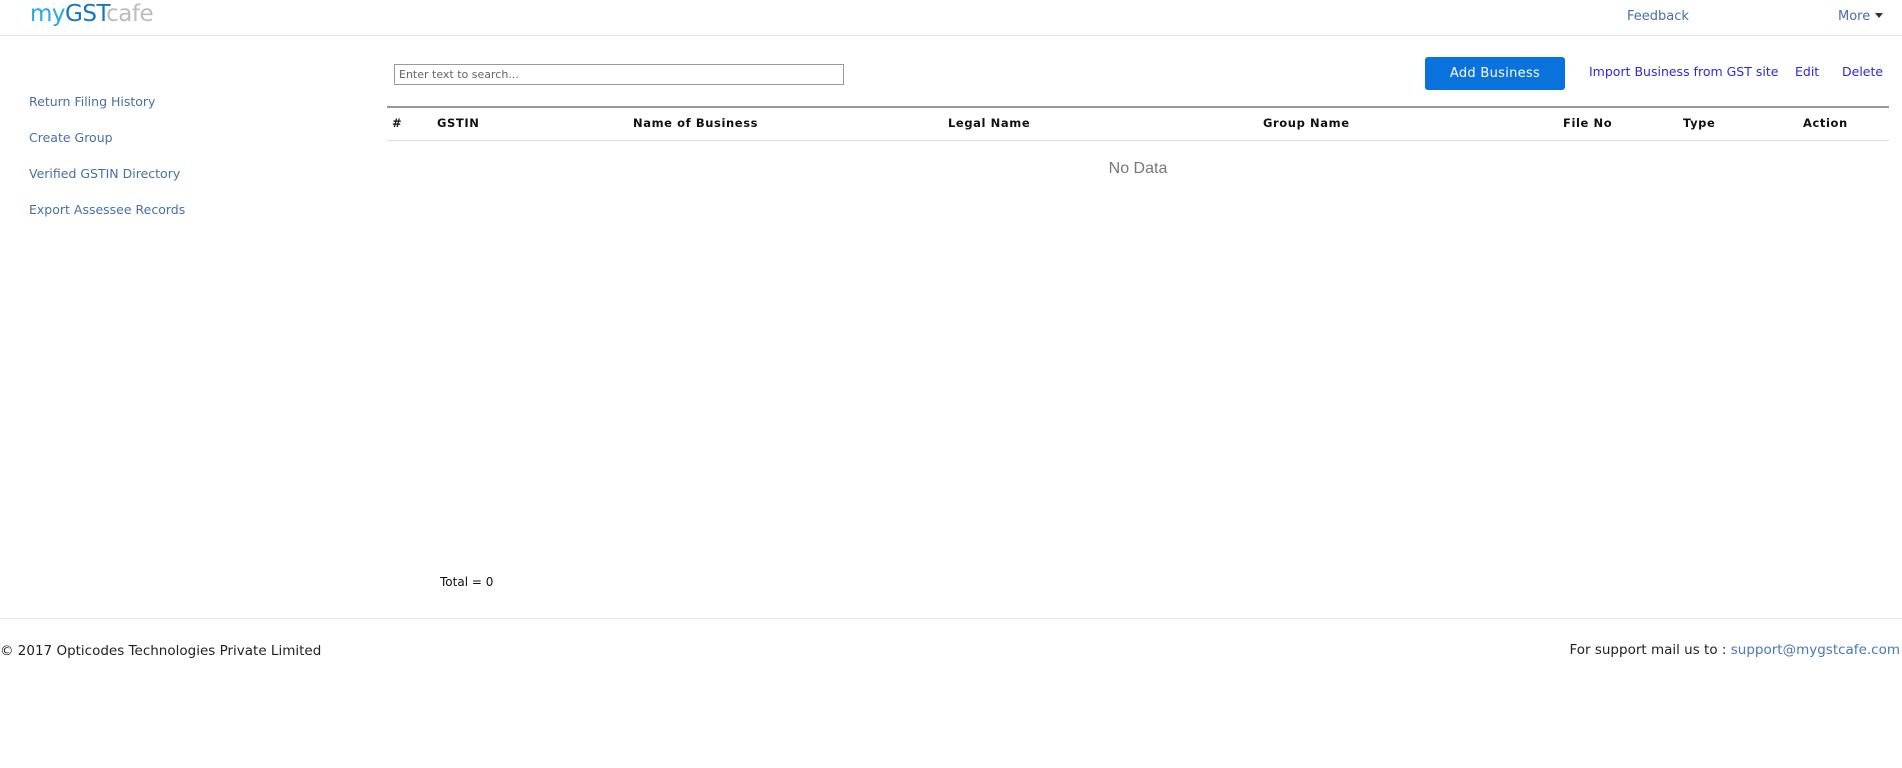 The width and height of the screenshot is (1902, 768). Describe the element at coordinates (1807, 71) in the screenshot. I see `edit-link: Edit` at that location.